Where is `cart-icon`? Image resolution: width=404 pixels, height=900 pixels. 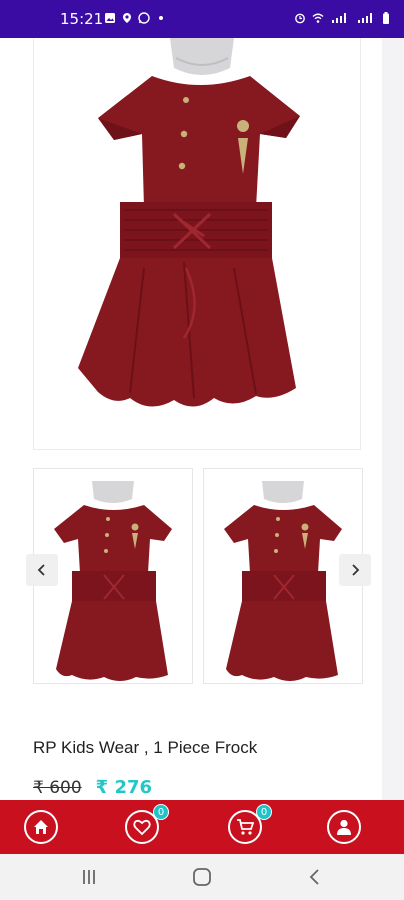
cart-icon is located at coordinates (245, 827).